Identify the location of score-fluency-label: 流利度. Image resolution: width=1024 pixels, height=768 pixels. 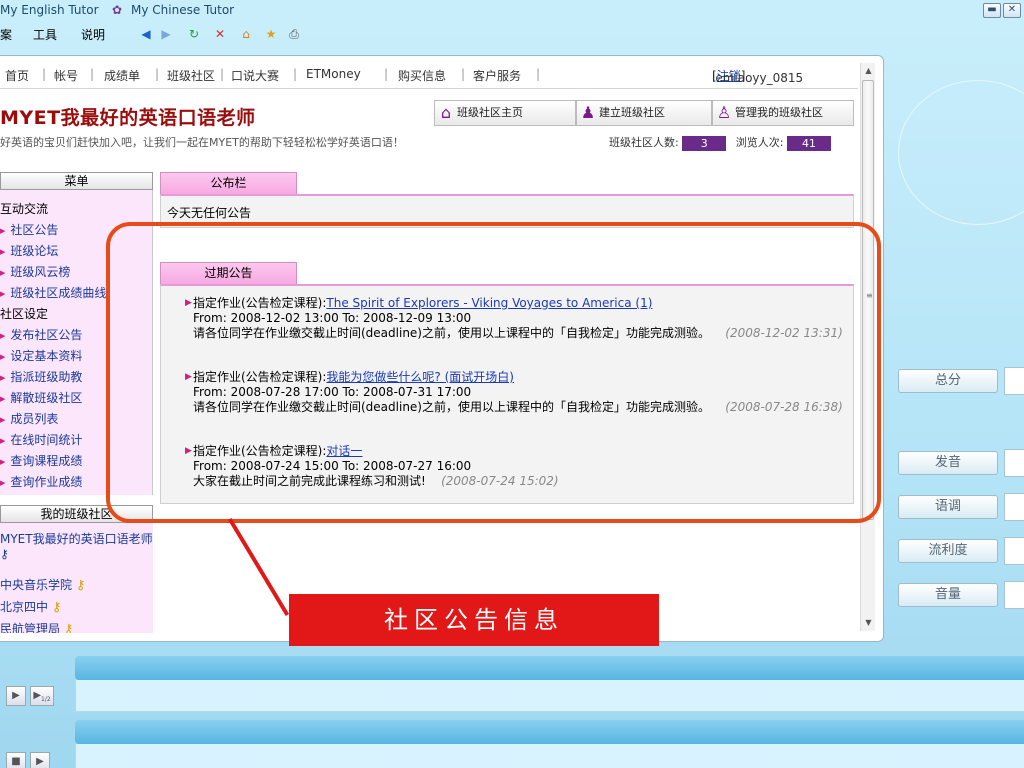
(948, 551).